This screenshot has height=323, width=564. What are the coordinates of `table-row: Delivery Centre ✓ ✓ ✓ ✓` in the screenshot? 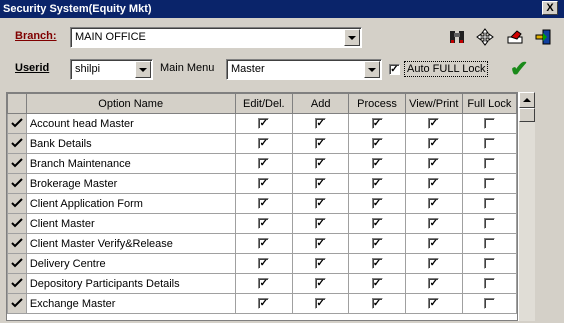 It's located at (262, 263).